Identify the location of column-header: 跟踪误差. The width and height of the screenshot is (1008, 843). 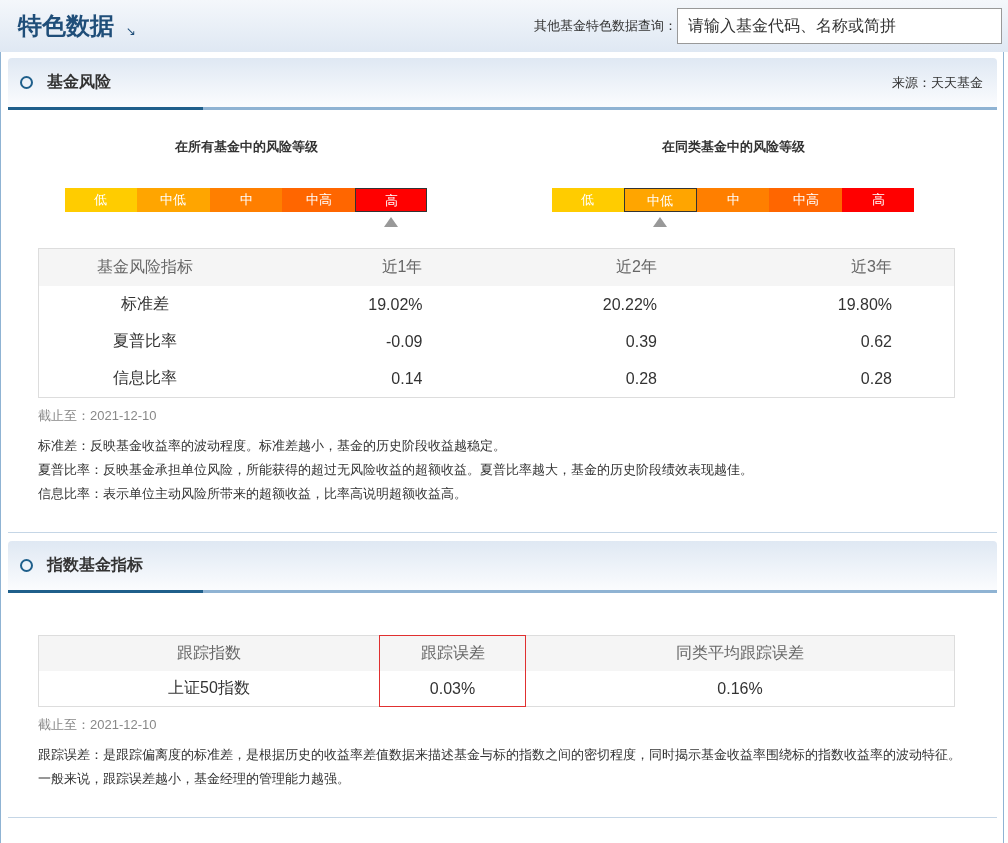
(452, 653).